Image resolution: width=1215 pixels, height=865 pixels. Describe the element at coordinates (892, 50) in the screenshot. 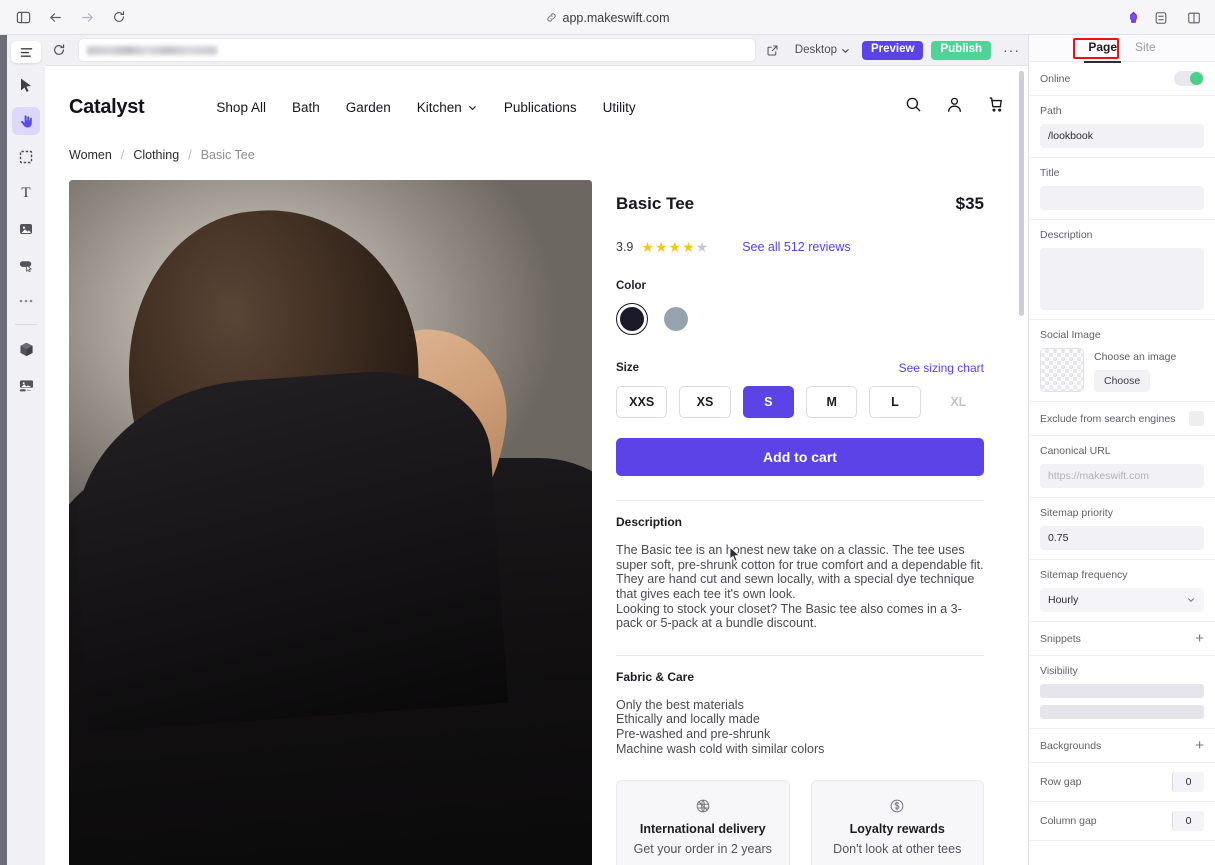

I see `preview-button: Preview` at that location.